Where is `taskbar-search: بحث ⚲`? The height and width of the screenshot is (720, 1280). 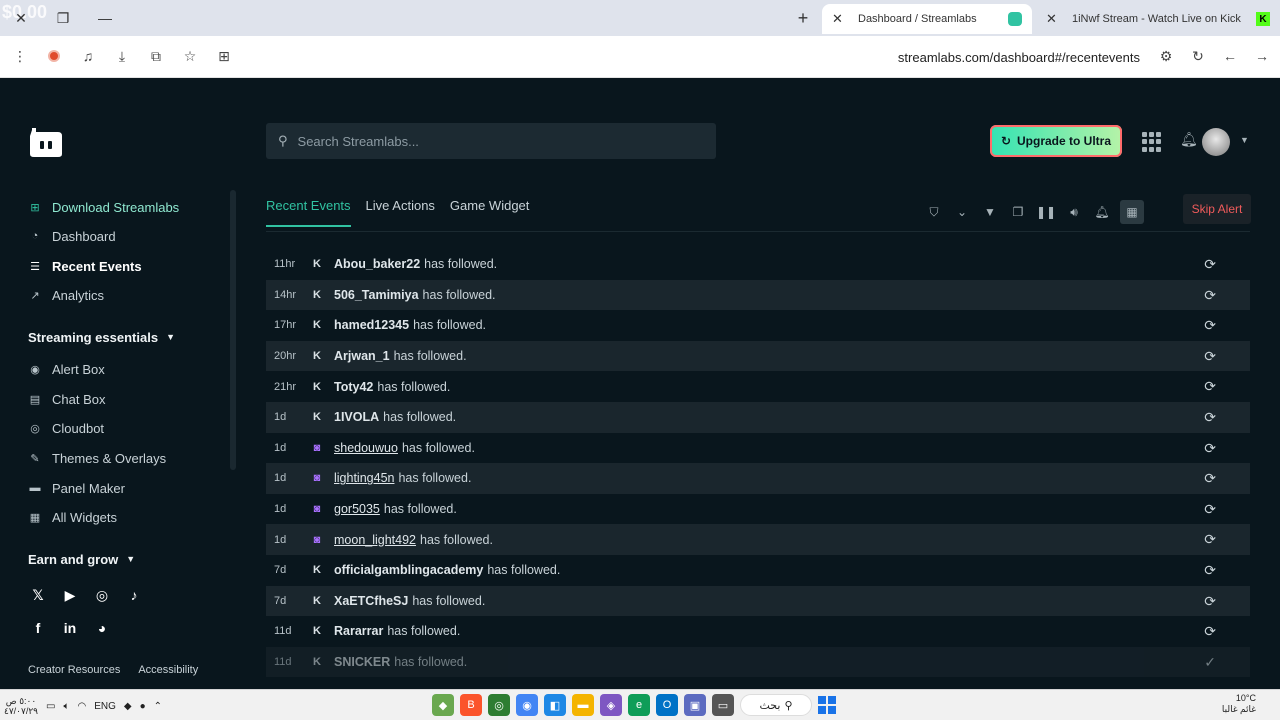 taskbar-search: بحث ⚲ is located at coordinates (776, 705).